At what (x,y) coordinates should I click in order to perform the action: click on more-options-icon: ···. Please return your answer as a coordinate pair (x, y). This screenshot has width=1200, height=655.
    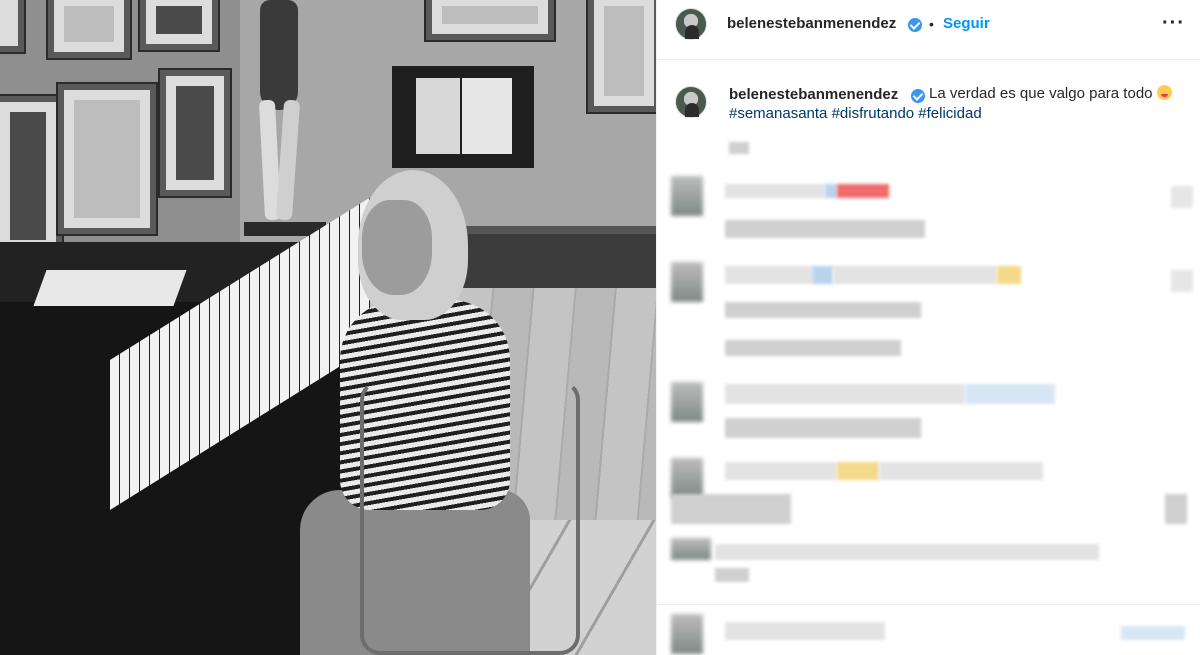
    Looking at the image, I should click on (1173, 23).